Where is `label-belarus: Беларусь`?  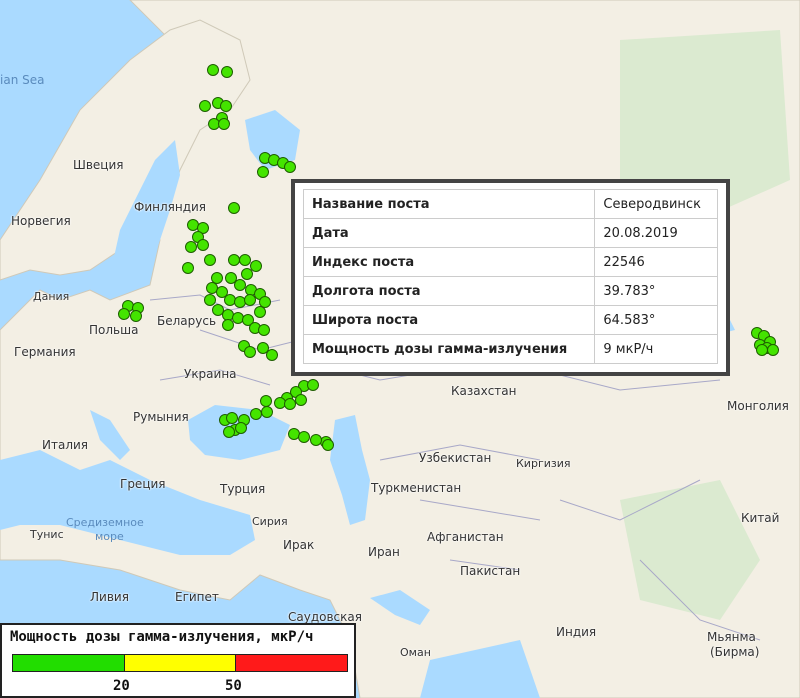
label-belarus: Беларусь is located at coordinates (187, 321).